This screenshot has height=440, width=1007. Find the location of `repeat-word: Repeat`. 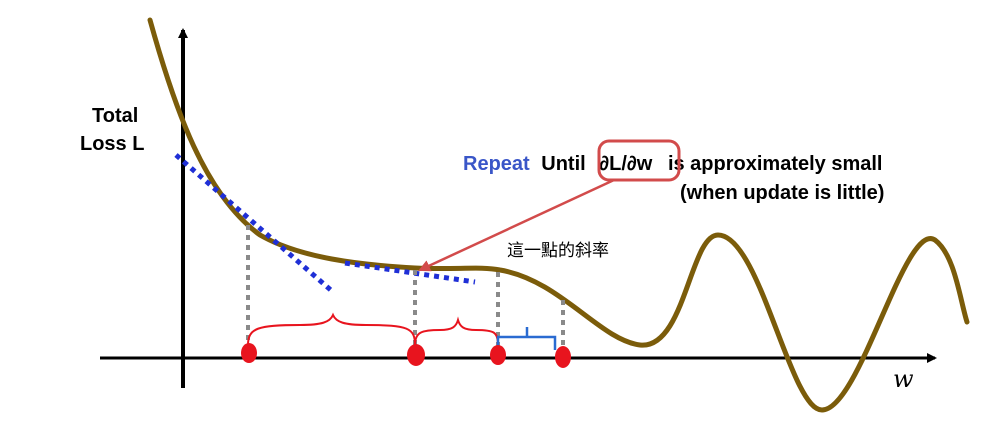

repeat-word: Repeat is located at coordinates (496, 164).